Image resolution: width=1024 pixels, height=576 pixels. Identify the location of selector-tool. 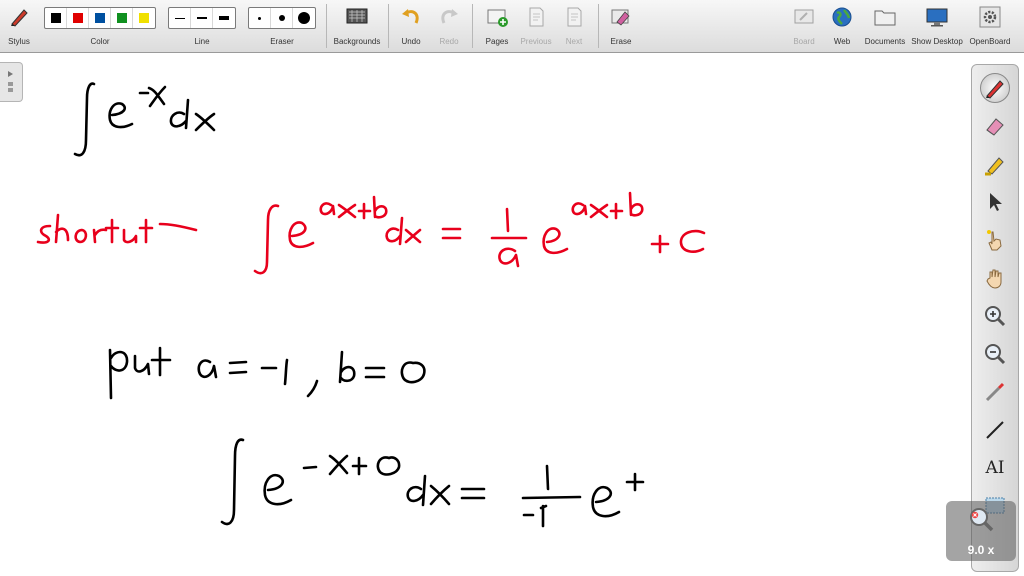
(995, 202).